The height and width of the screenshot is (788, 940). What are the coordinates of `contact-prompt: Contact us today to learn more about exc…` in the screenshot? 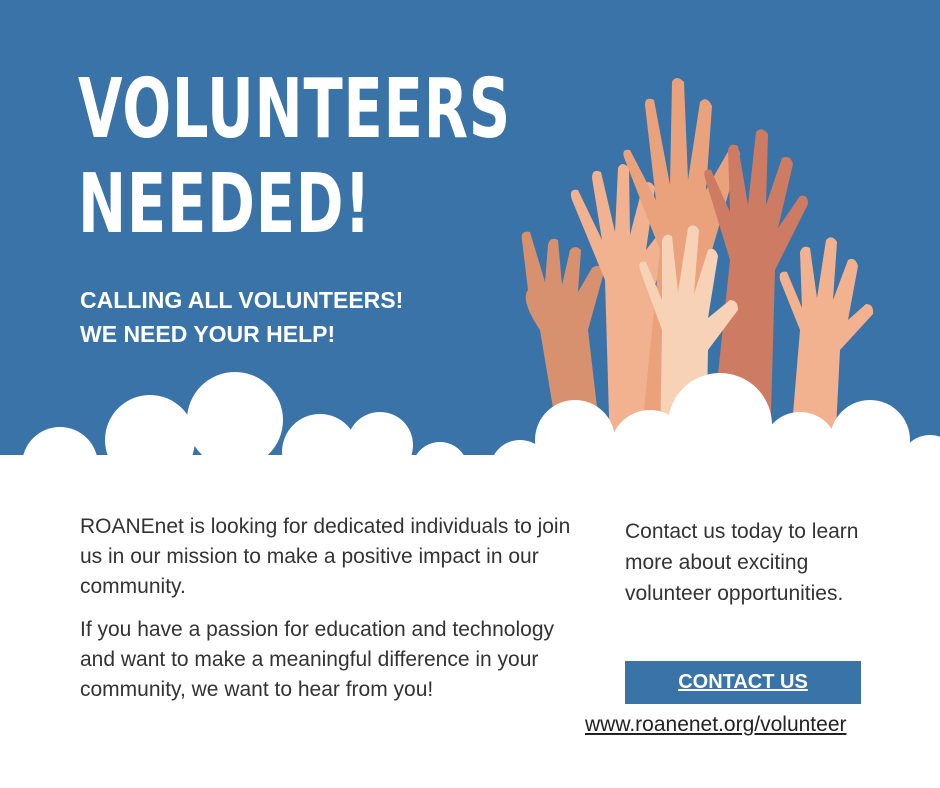 It's located at (742, 562).